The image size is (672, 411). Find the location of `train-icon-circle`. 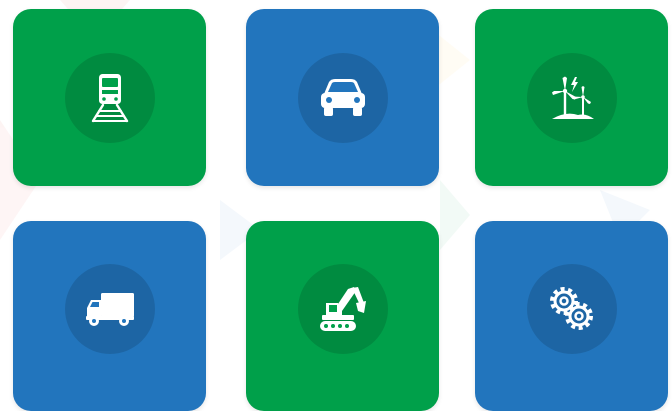

train-icon-circle is located at coordinates (109, 97).